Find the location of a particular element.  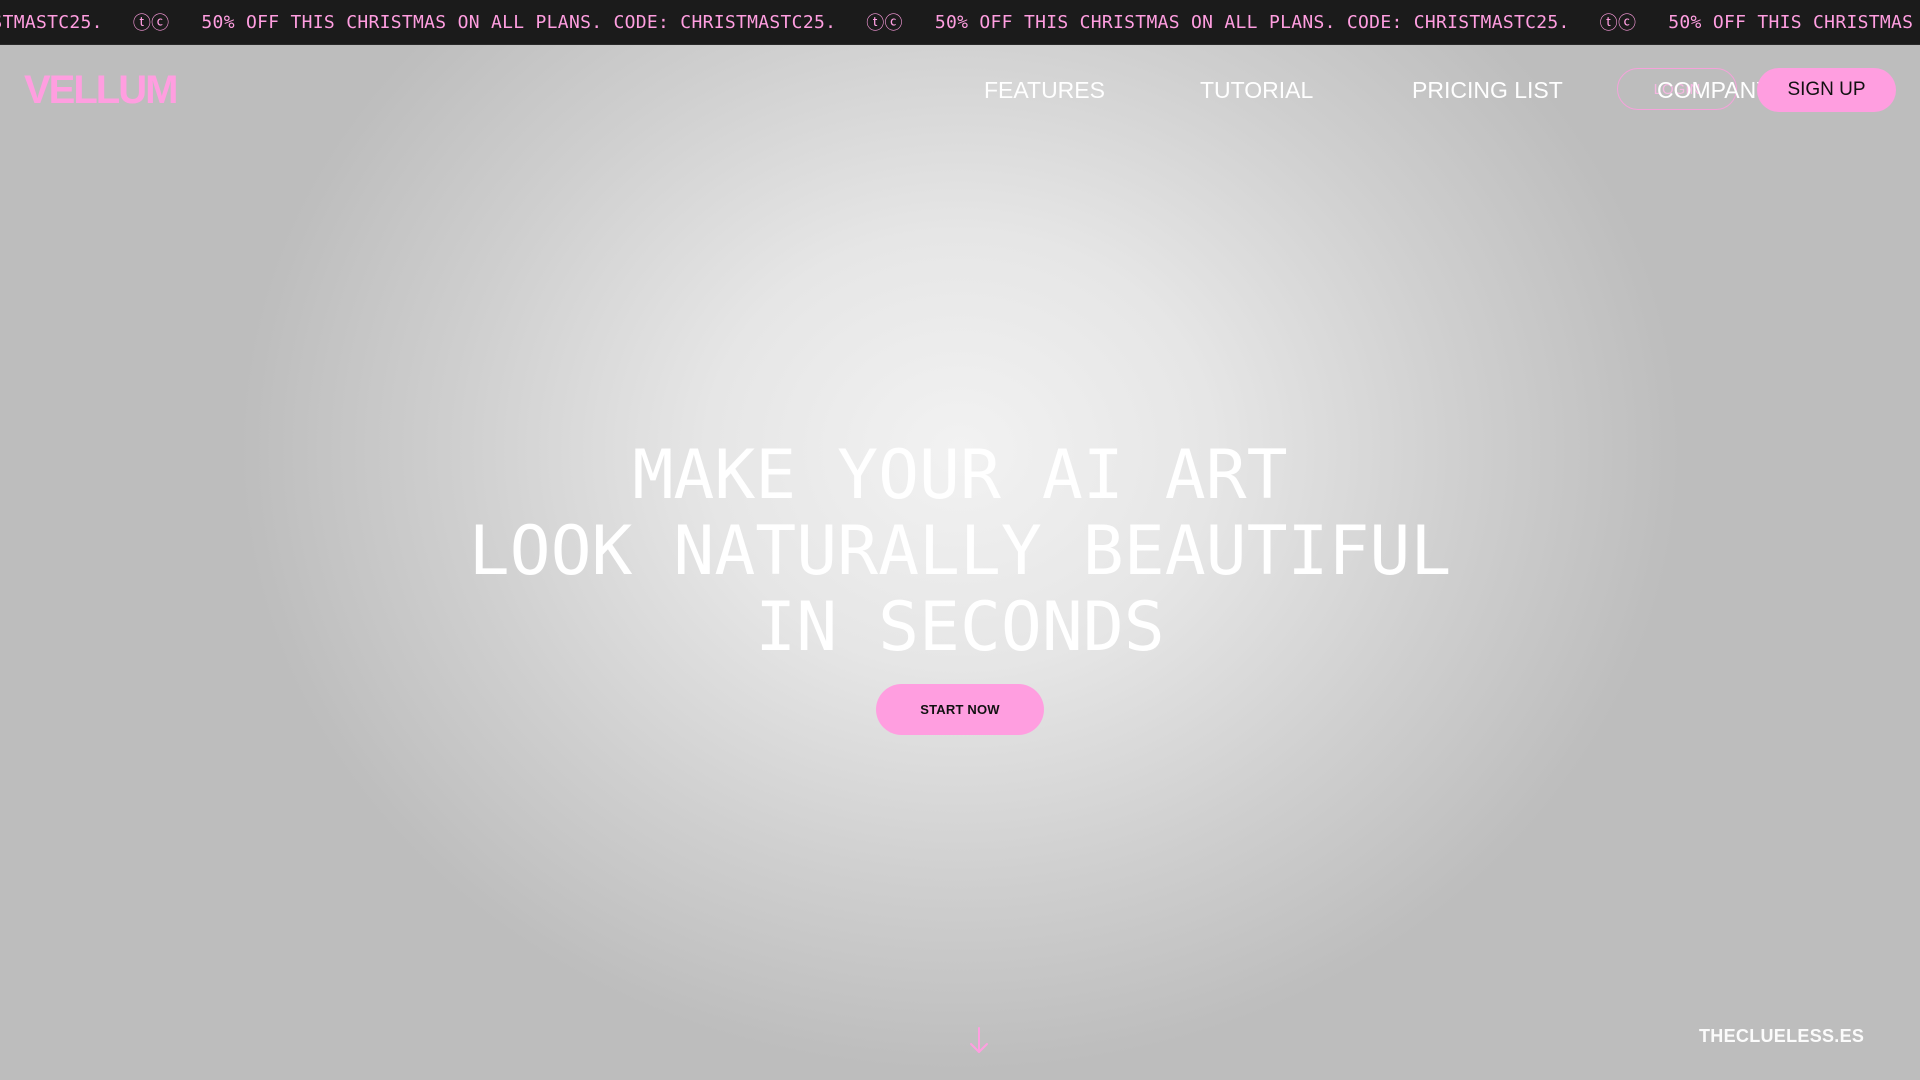

signup-button: SIGN UP is located at coordinates (1826, 90).